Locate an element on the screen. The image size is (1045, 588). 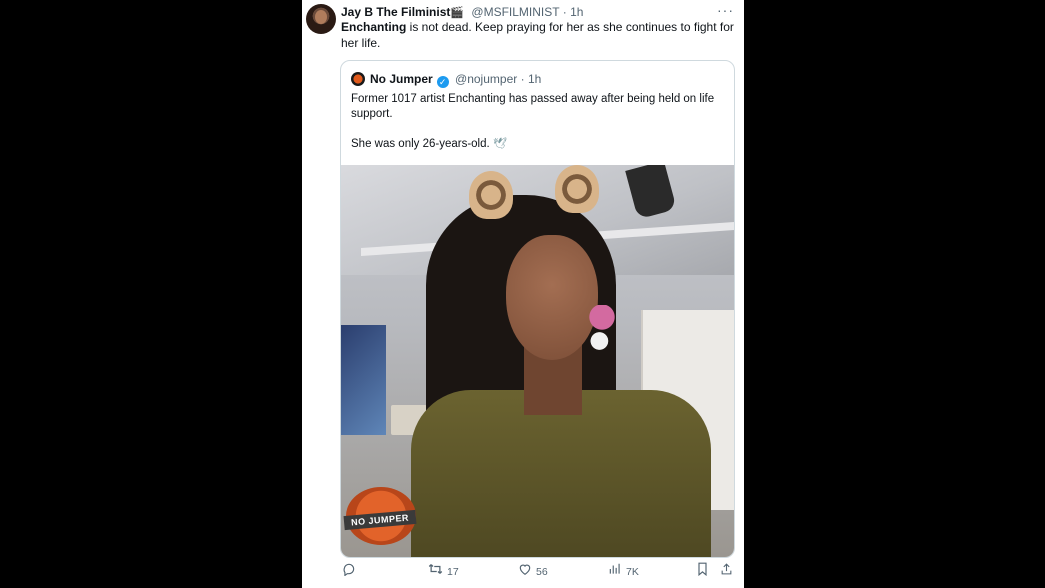
retweet-icon is located at coordinates (435, 572).